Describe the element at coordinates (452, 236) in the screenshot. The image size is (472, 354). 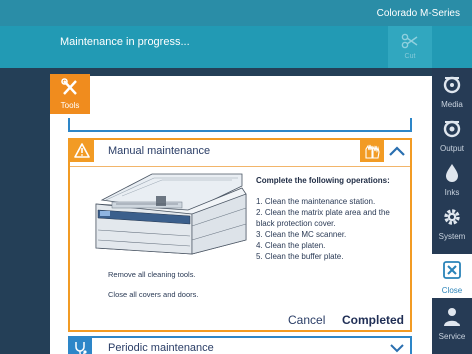
I see `sidebar-item-label: System` at that location.